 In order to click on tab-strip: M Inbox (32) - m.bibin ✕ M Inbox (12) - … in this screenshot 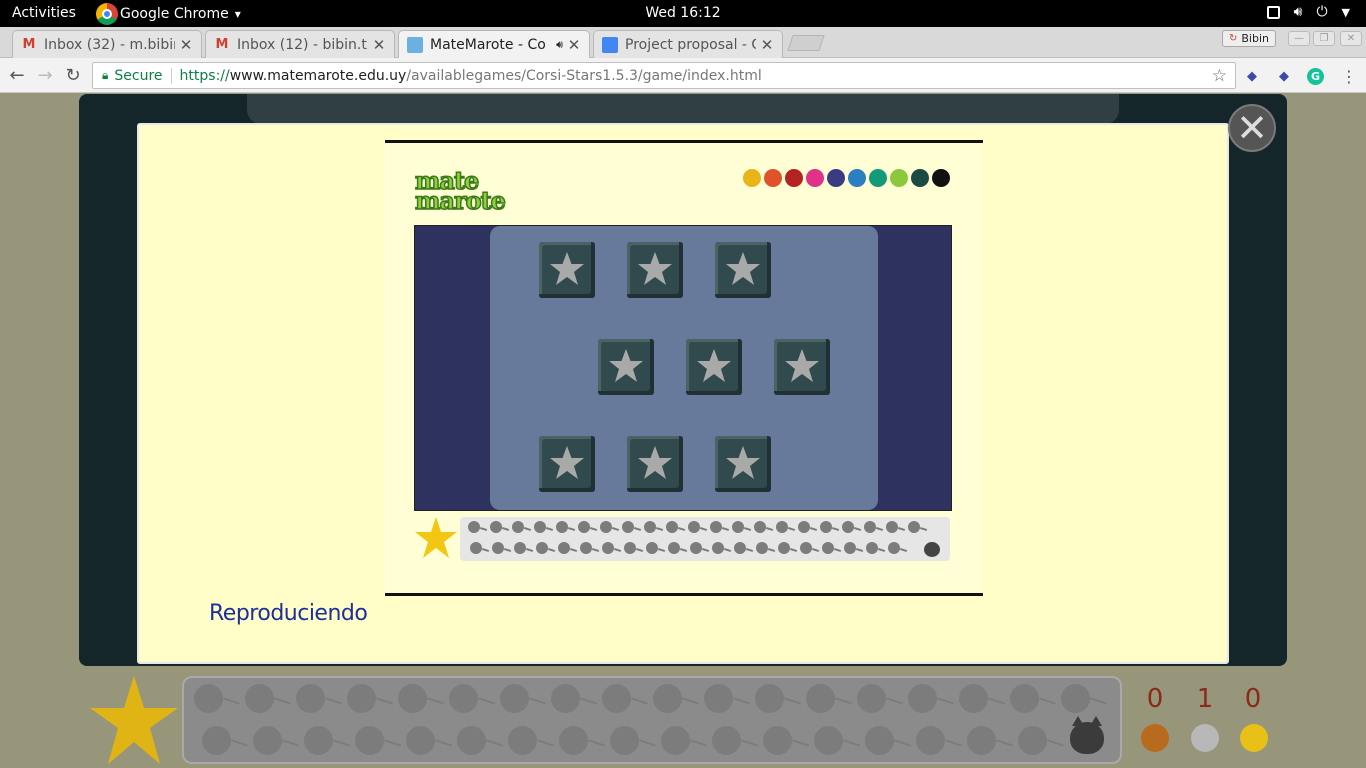, I will do `click(683, 43)`.